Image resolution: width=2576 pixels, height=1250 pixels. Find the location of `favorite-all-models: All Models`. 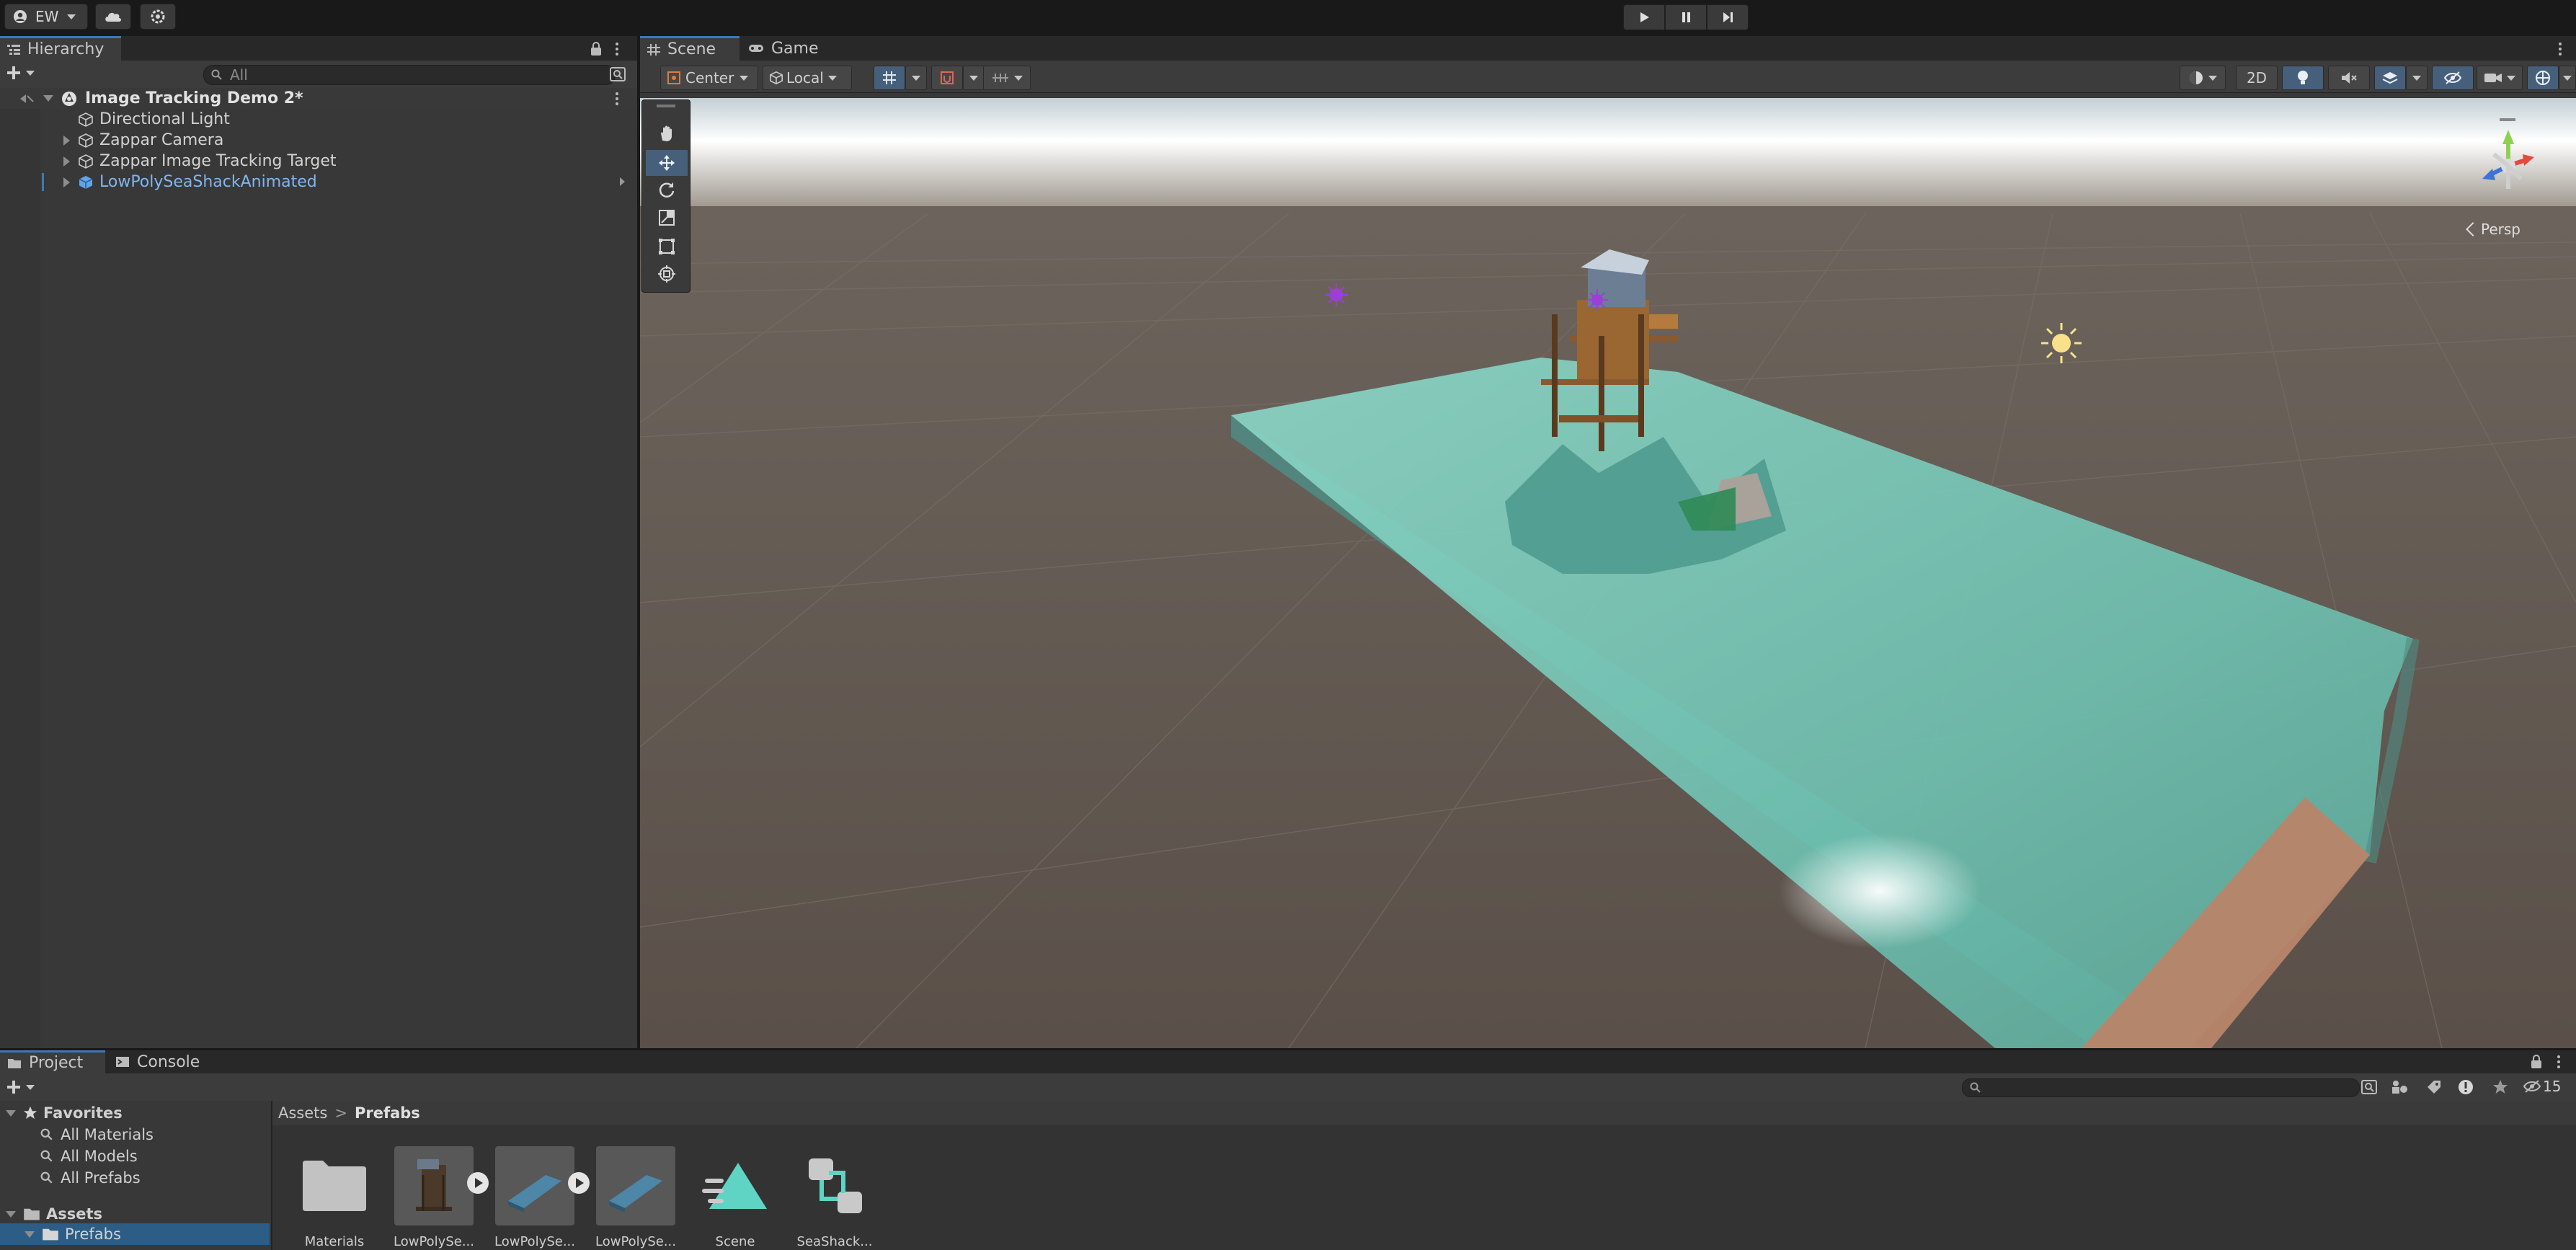

favorite-all-models: All Models is located at coordinates (69, 1156).